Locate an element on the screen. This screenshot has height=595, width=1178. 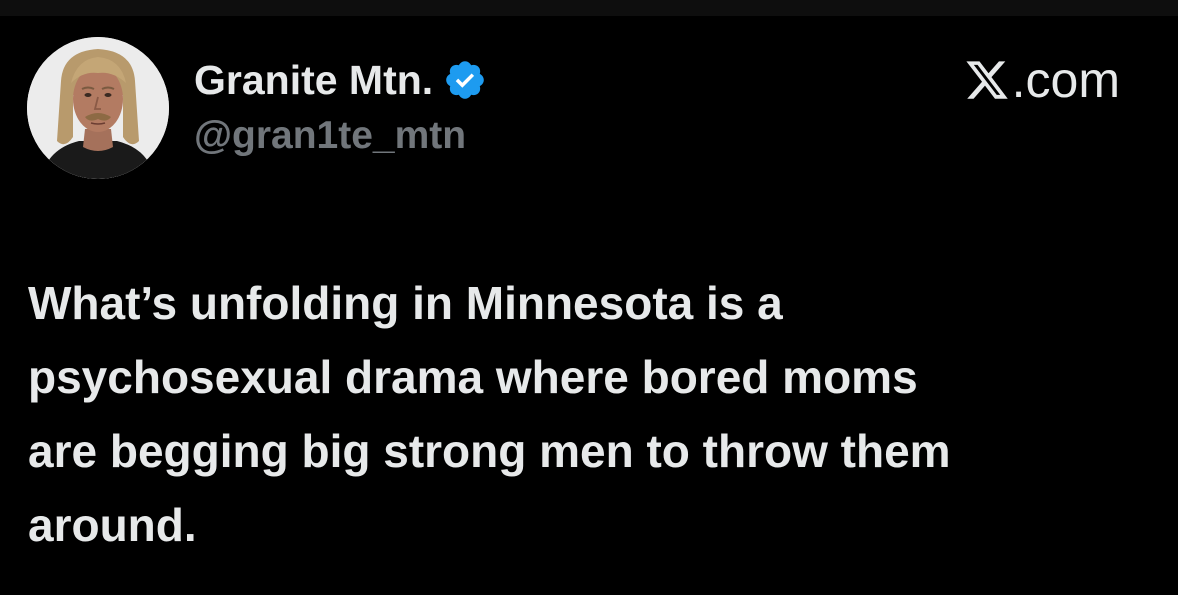
verified-badge-icon is located at coordinates (465, 80).